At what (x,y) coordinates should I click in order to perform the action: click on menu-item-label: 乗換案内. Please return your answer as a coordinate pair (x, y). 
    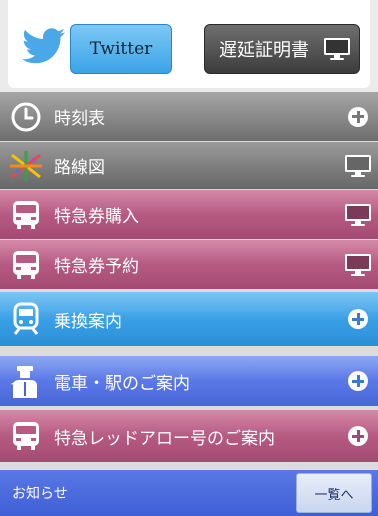
    Looking at the image, I should click on (88, 321).